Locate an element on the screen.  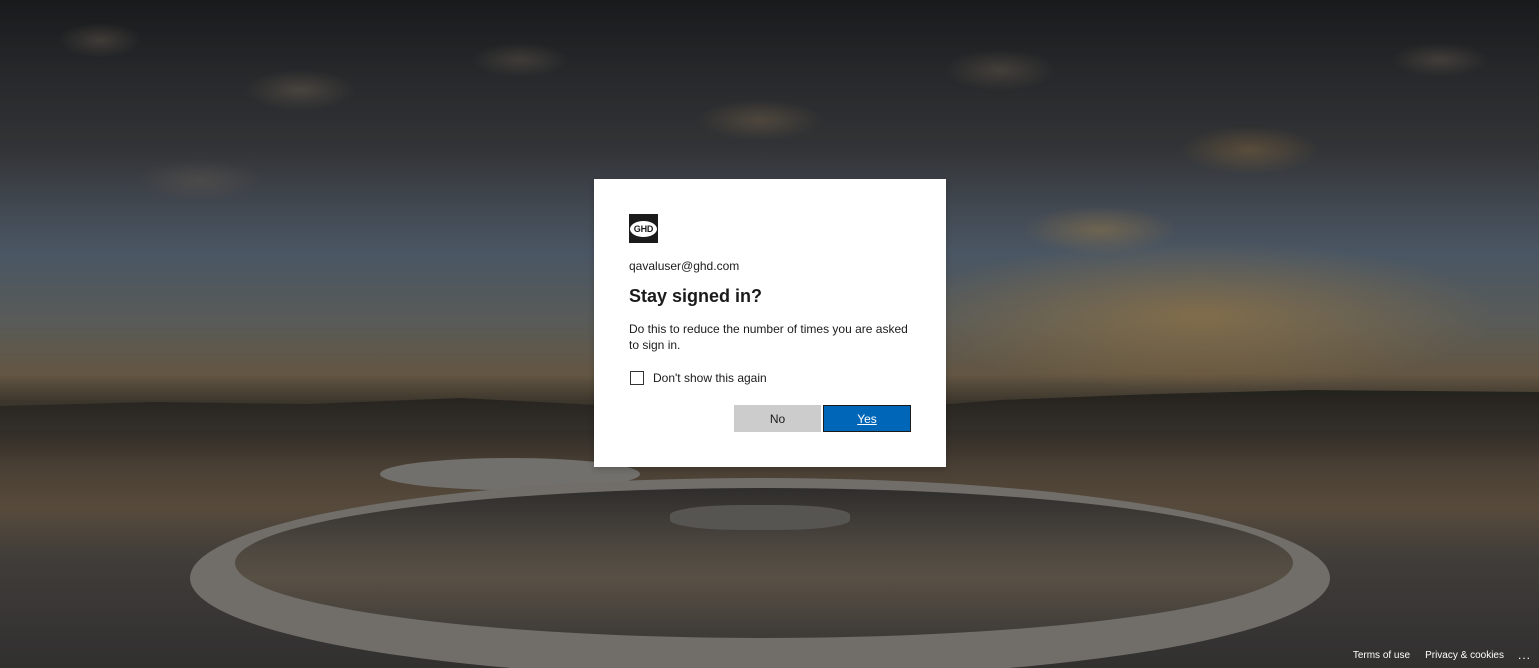
dont-show-again-checkbox is located at coordinates (637, 378).